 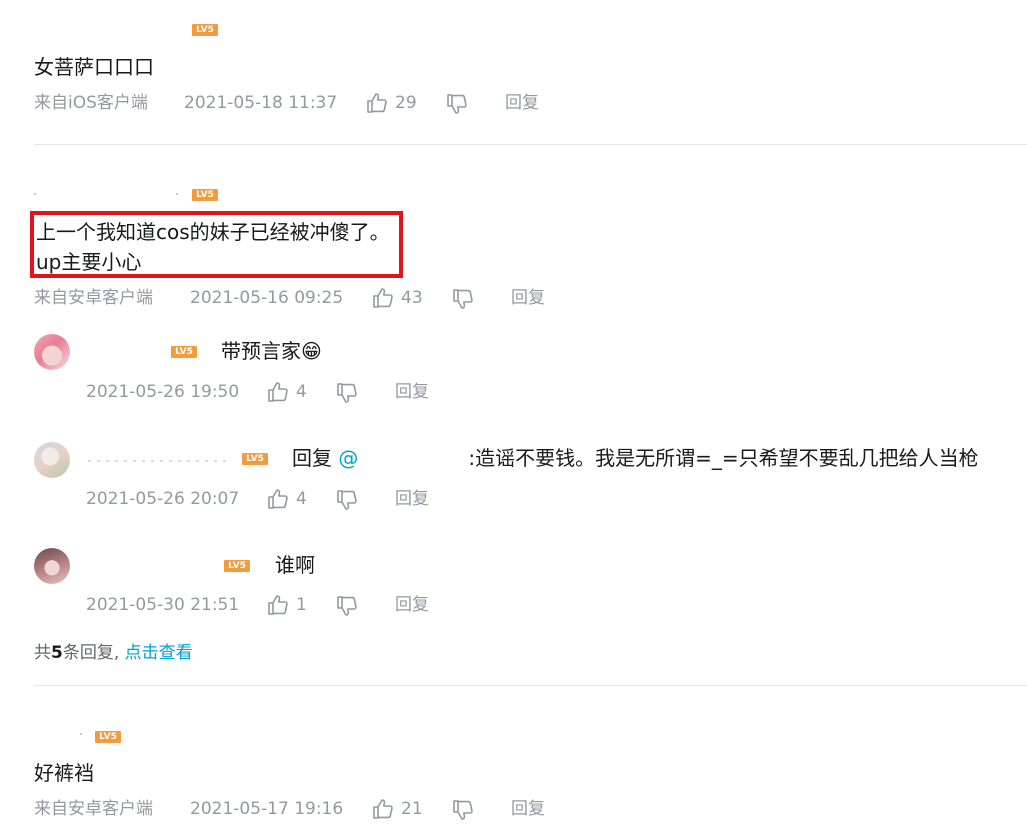 I want to click on summary-prefix: 共, so click(x=42, y=653).